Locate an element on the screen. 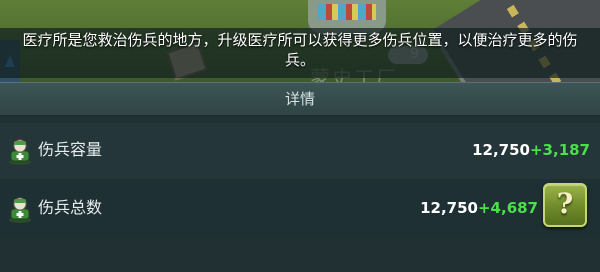  stat-label: 伤兵容量 is located at coordinates (70, 149).